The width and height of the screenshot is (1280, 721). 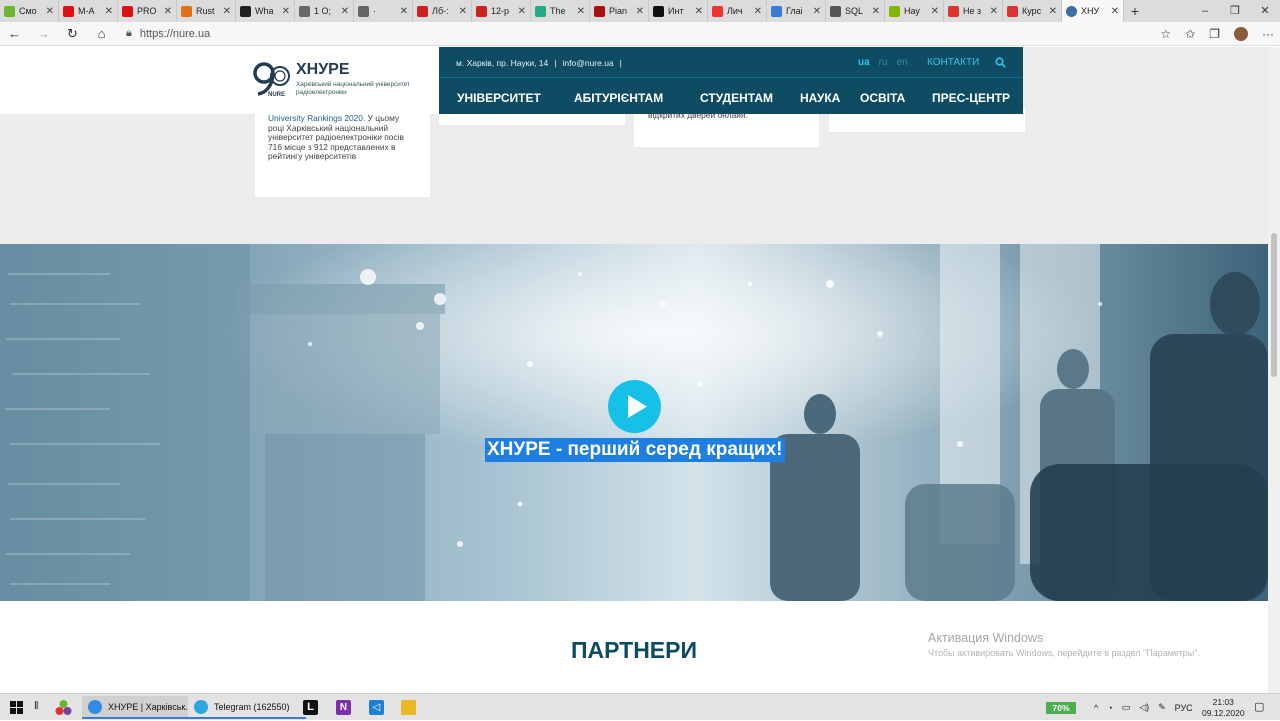 What do you see at coordinates (1214, 34) in the screenshot?
I see `collections-icon: ❐` at bounding box center [1214, 34].